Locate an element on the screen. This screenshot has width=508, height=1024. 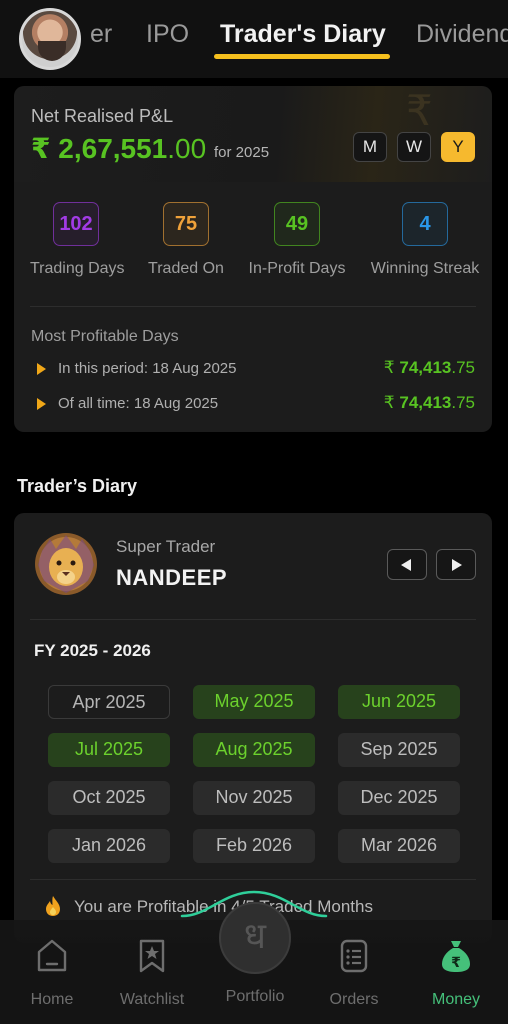
orders-icon is located at coordinates (354, 956).